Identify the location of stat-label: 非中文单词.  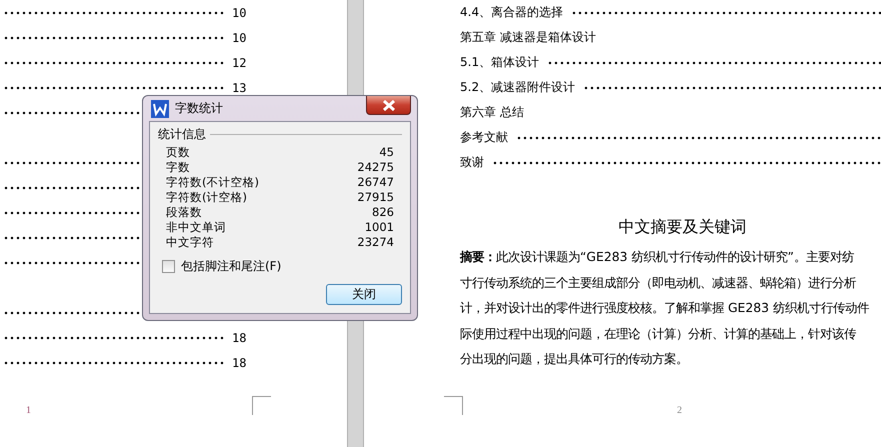
(196, 227).